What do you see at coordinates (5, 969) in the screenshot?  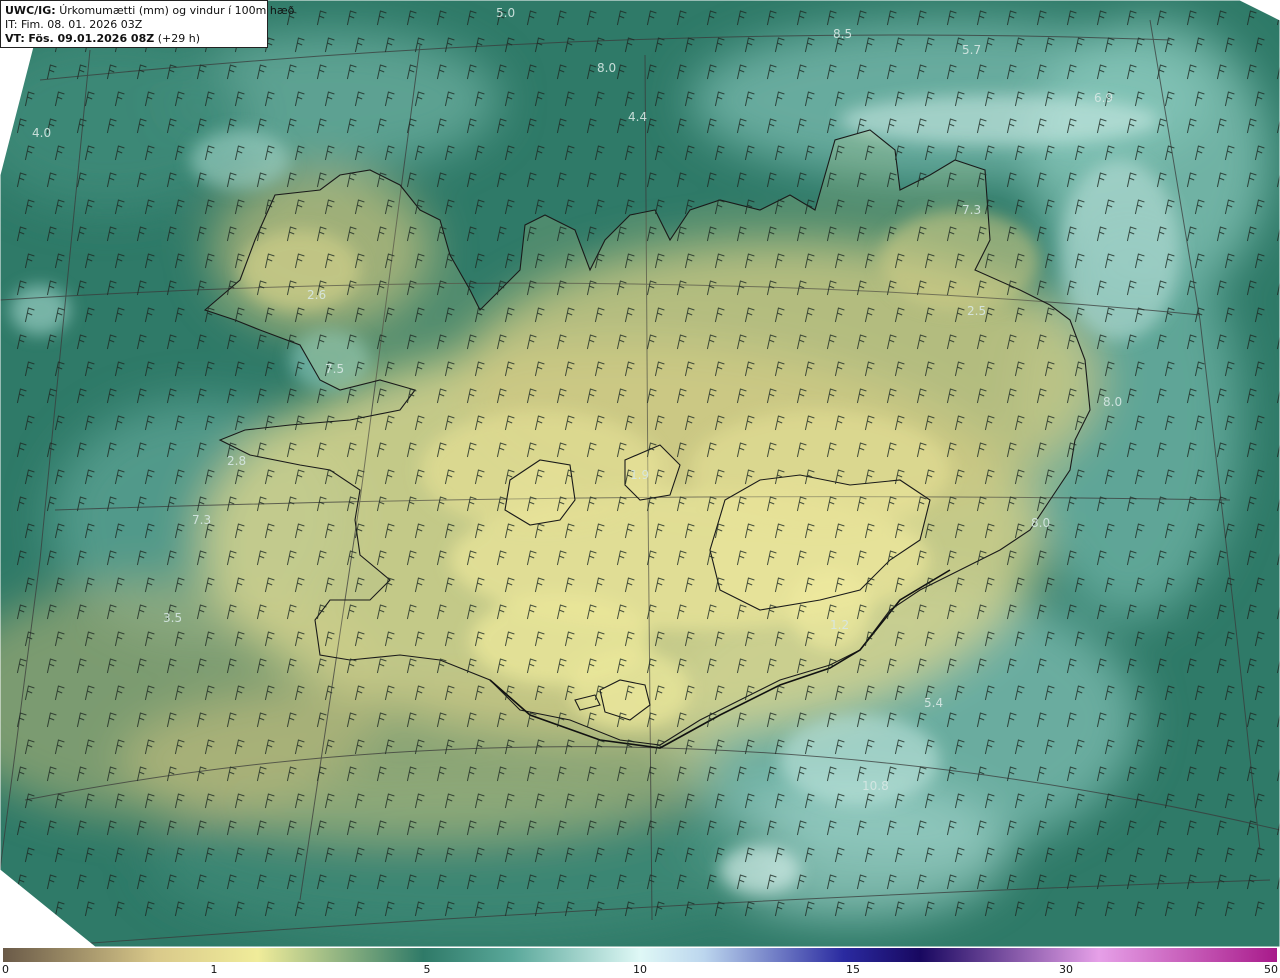 I see `legend-tick: 0` at bounding box center [5, 969].